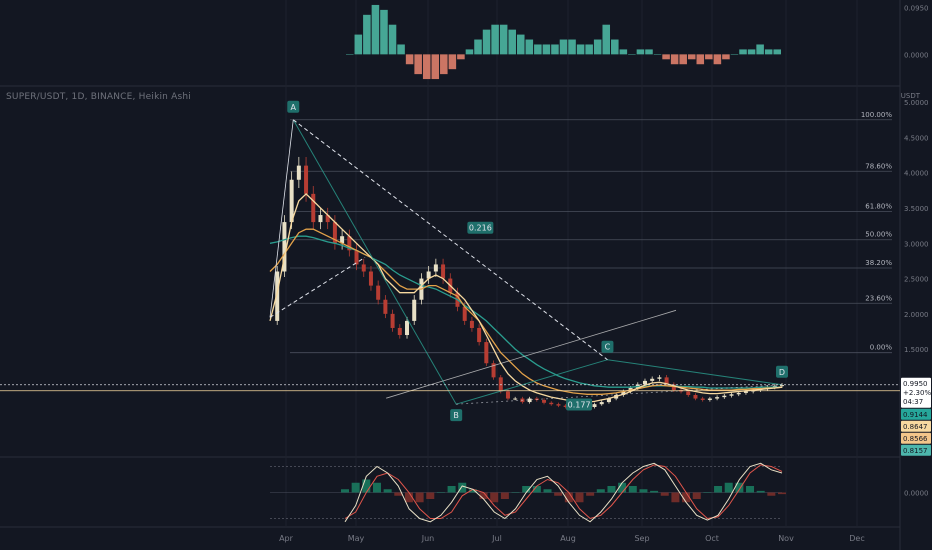 The image size is (932, 550). What do you see at coordinates (915, 439) in the screenshot?
I see `price-tag-value: 0.8566` at bounding box center [915, 439].